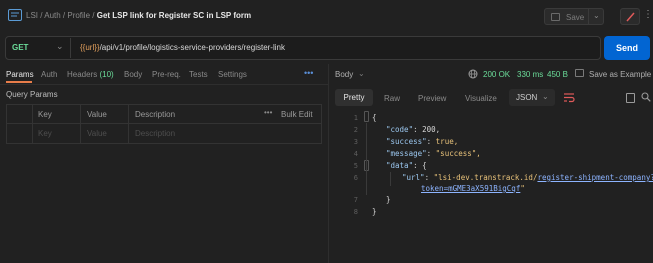 The image size is (653, 263). Describe the element at coordinates (473, 74) in the screenshot. I see `globe-icon` at that location.